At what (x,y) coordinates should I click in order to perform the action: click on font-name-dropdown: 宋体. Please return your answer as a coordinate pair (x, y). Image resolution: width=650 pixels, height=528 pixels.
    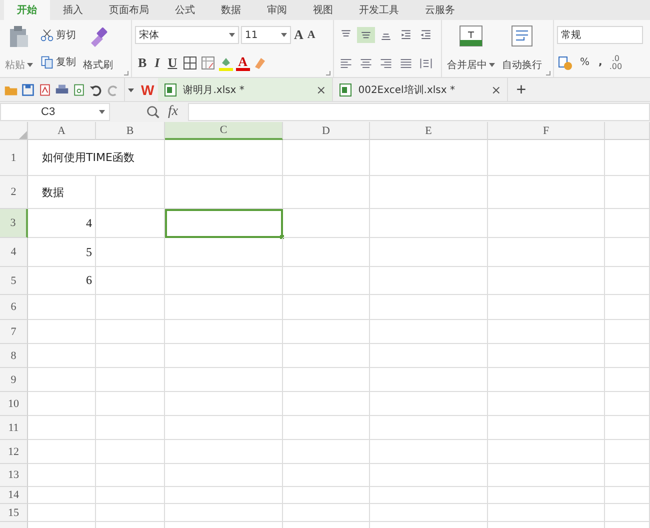
    Looking at the image, I should click on (187, 35).